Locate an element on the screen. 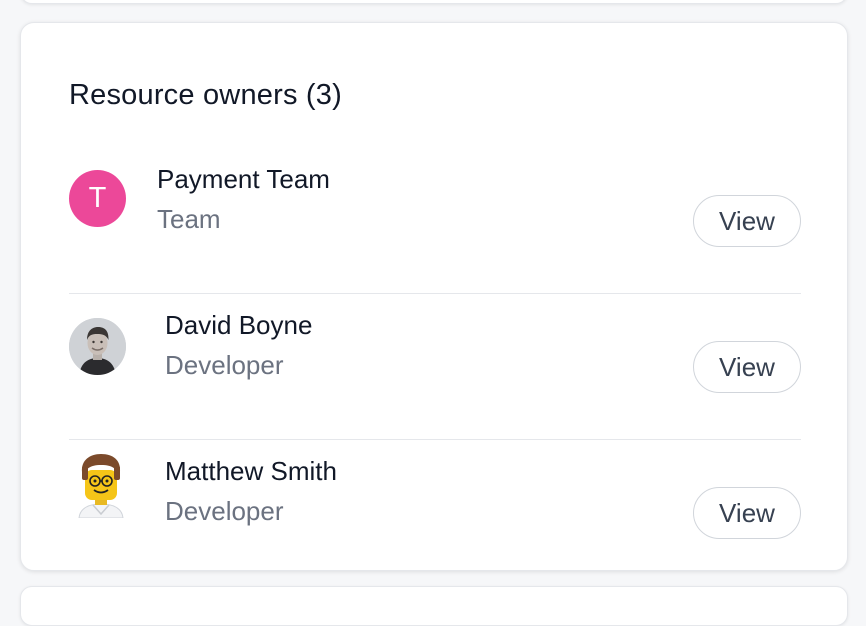 The height and width of the screenshot is (626, 866). owner-role: Team is located at coordinates (189, 219).